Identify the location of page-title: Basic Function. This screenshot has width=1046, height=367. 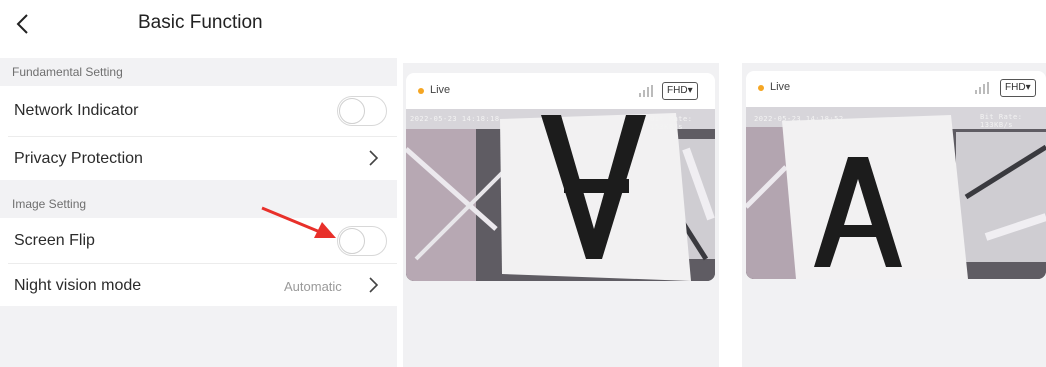
(200, 22).